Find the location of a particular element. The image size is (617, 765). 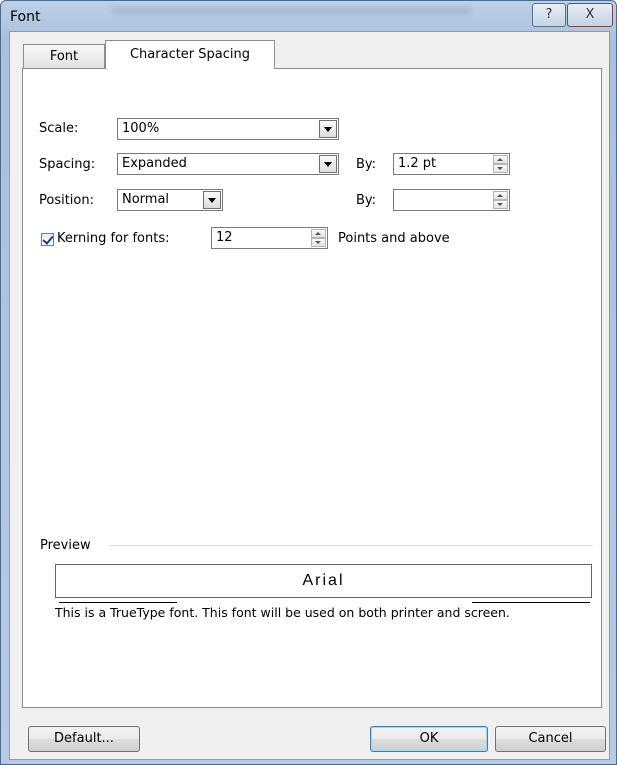

tab-character-spacing: Character Spacing is located at coordinates (190, 54).